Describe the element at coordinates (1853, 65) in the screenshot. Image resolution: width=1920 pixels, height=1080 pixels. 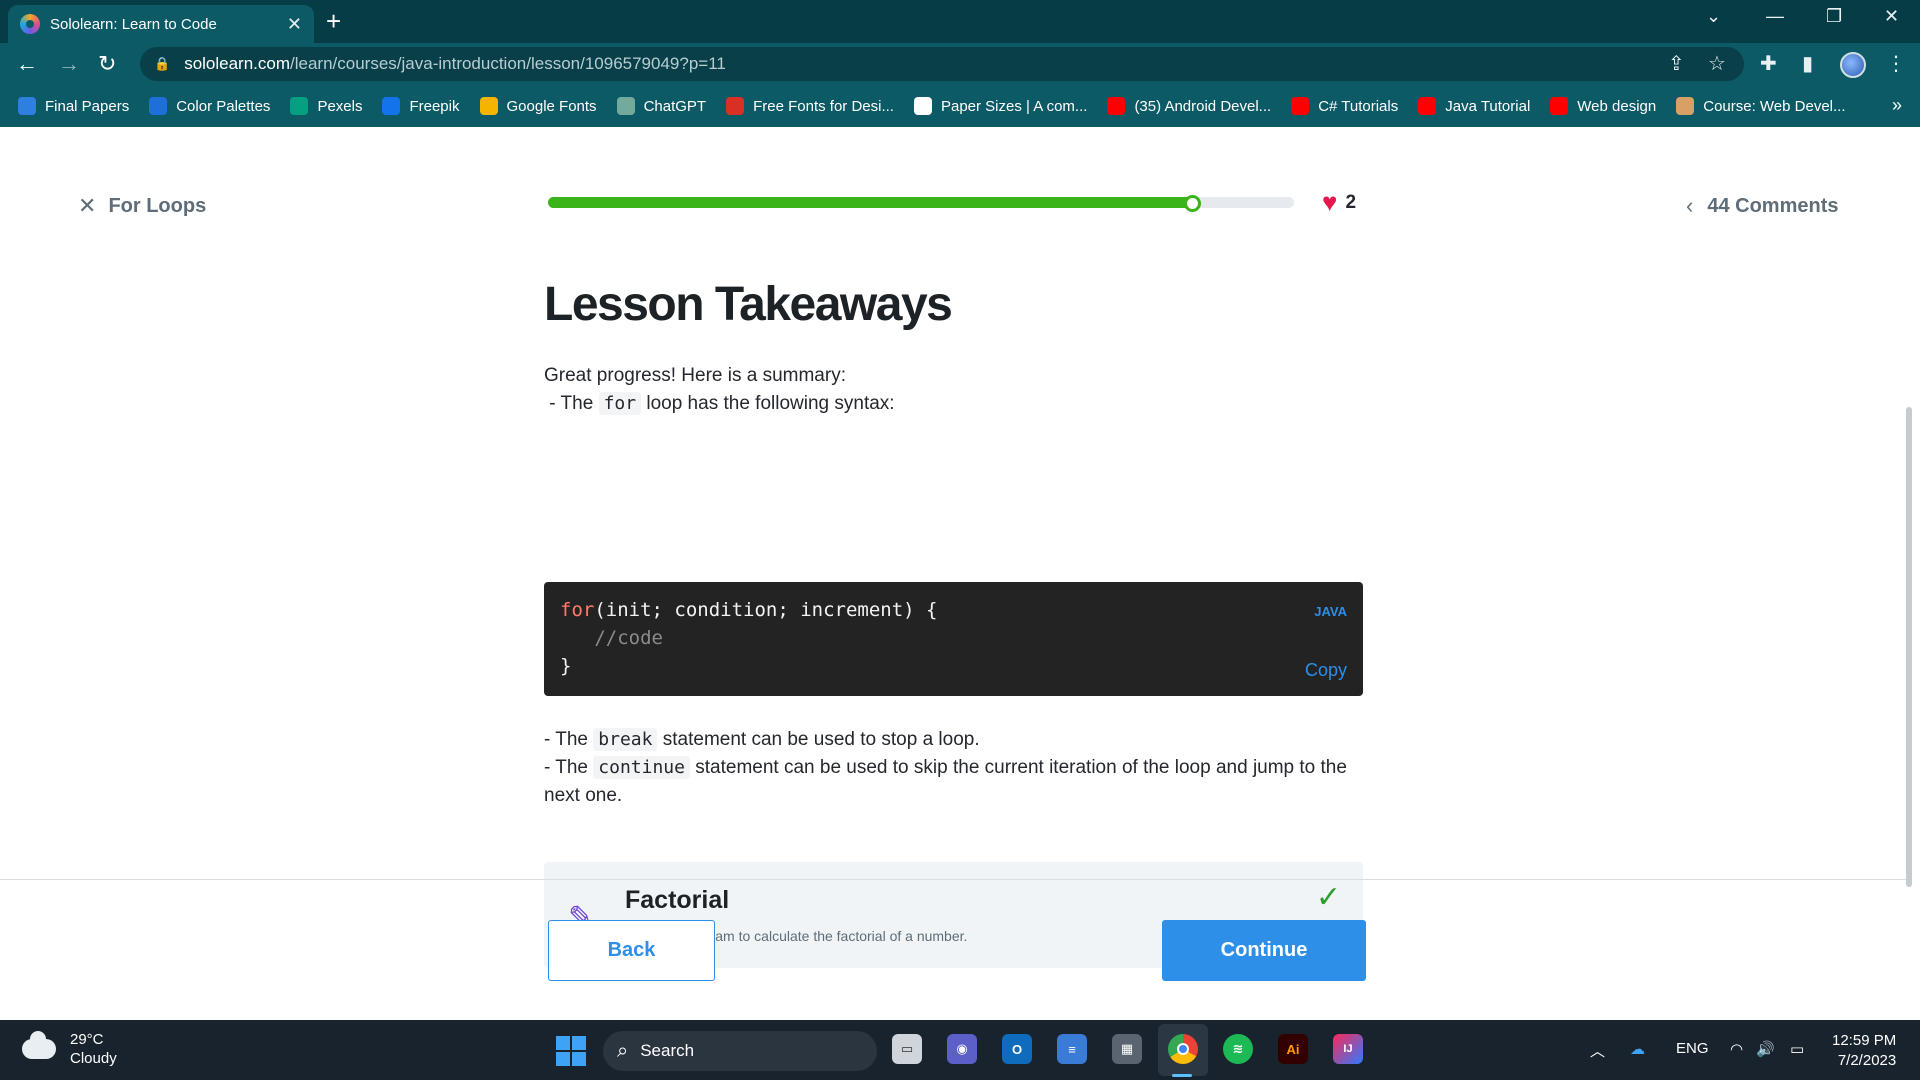
I see `profile-avatar` at that location.